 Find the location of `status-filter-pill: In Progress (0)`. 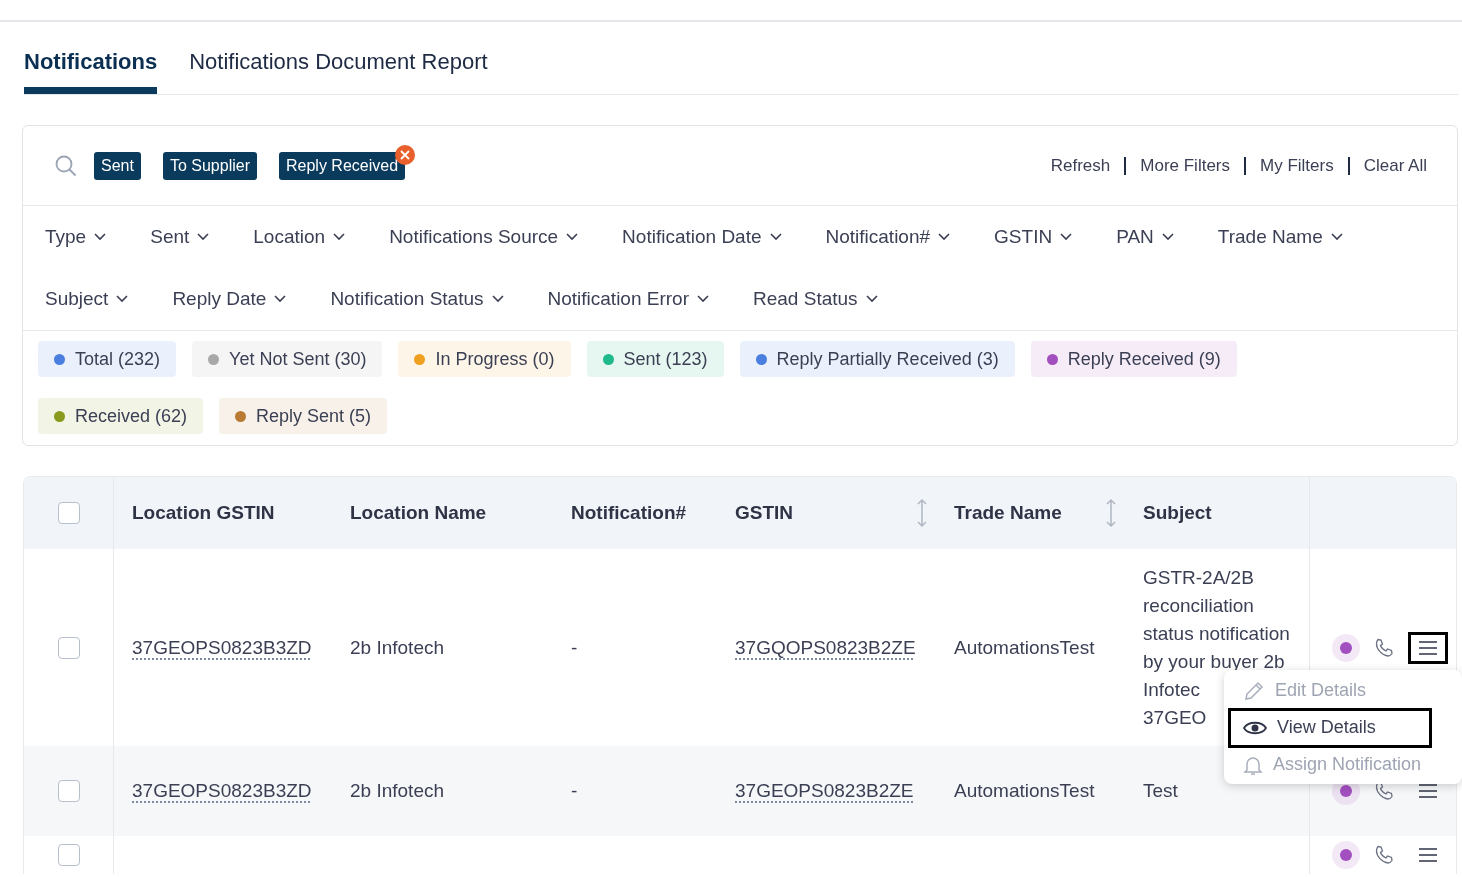

status-filter-pill: In Progress (0) is located at coordinates (484, 359).